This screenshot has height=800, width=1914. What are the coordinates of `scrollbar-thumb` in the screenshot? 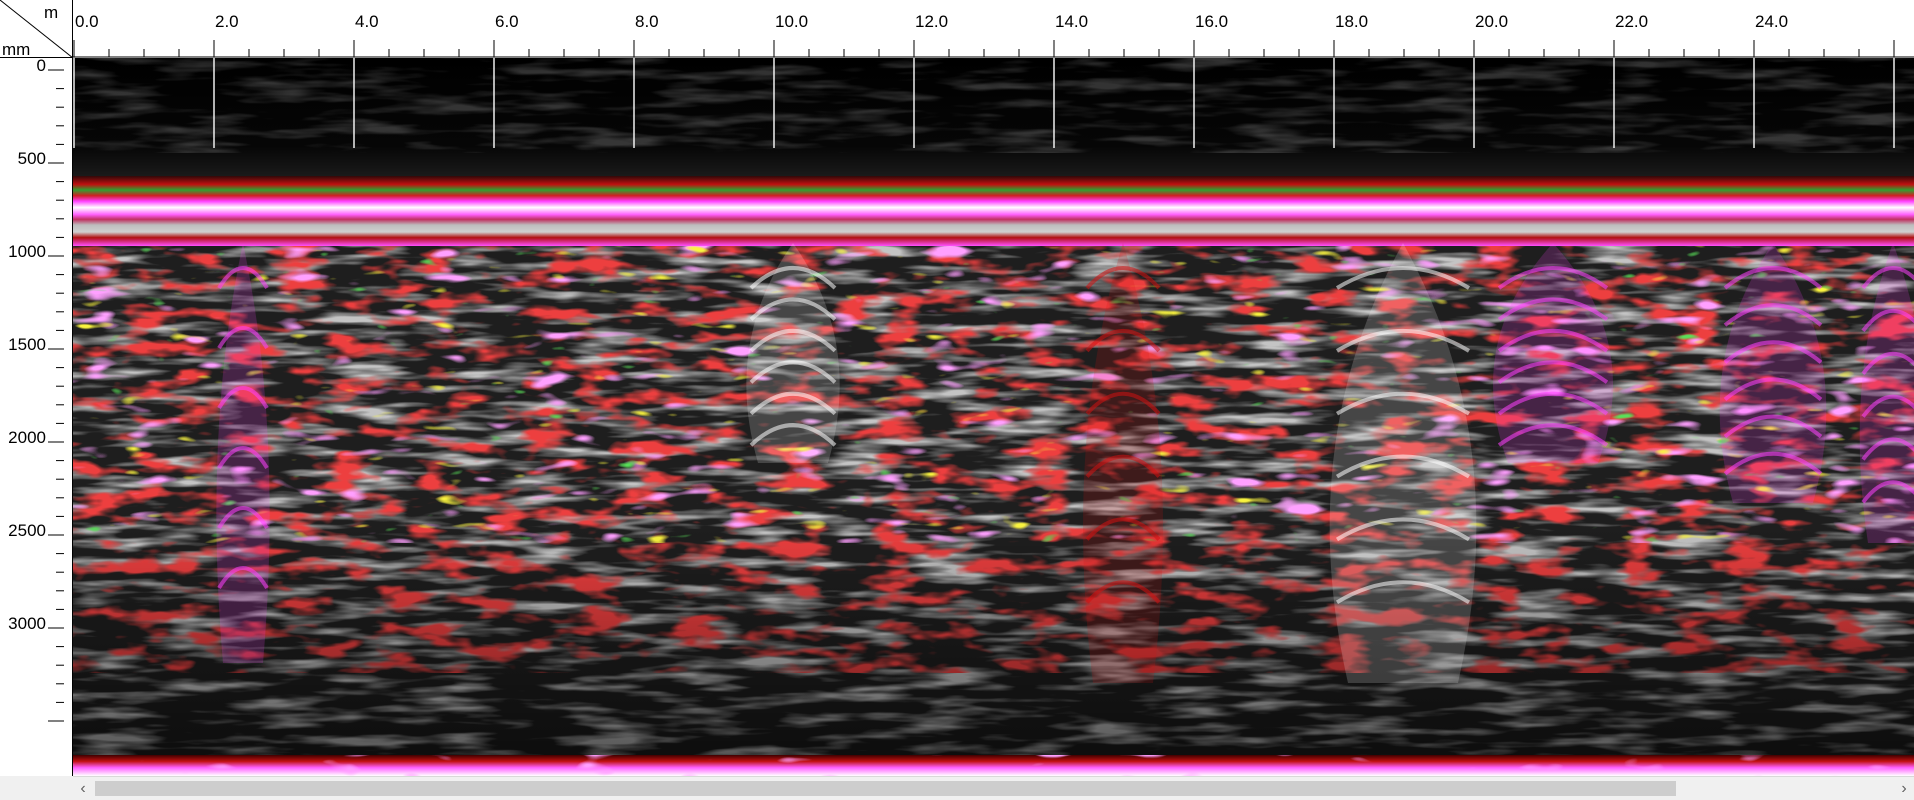 It's located at (886, 788).